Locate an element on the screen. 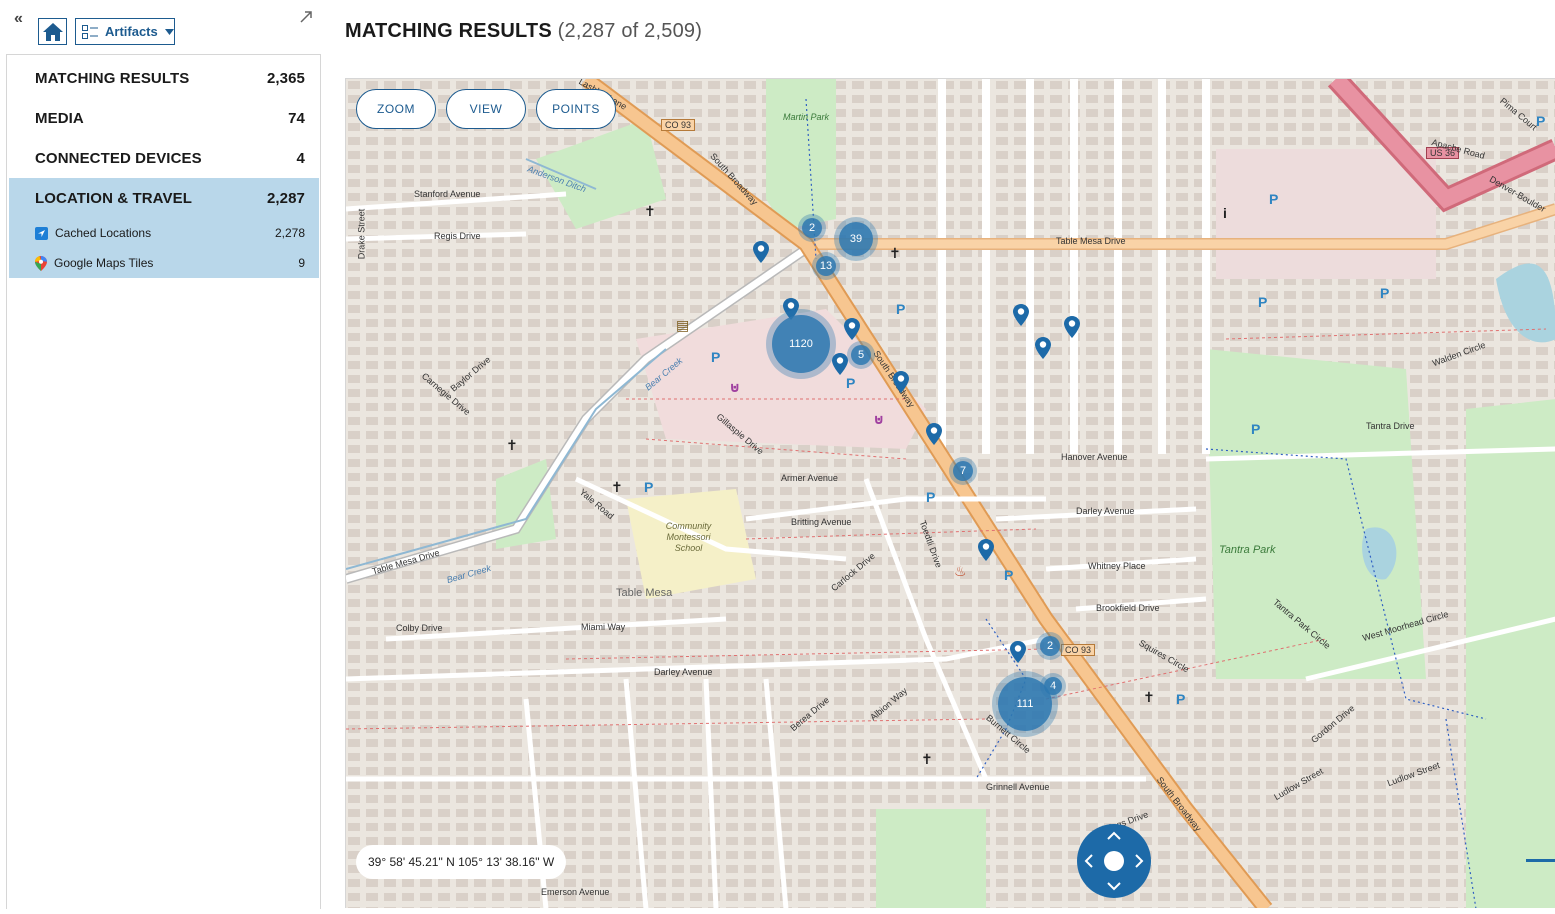 This screenshot has height=914, width=1555. collapse-panel-icon: « is located at coordinates (18, 19).